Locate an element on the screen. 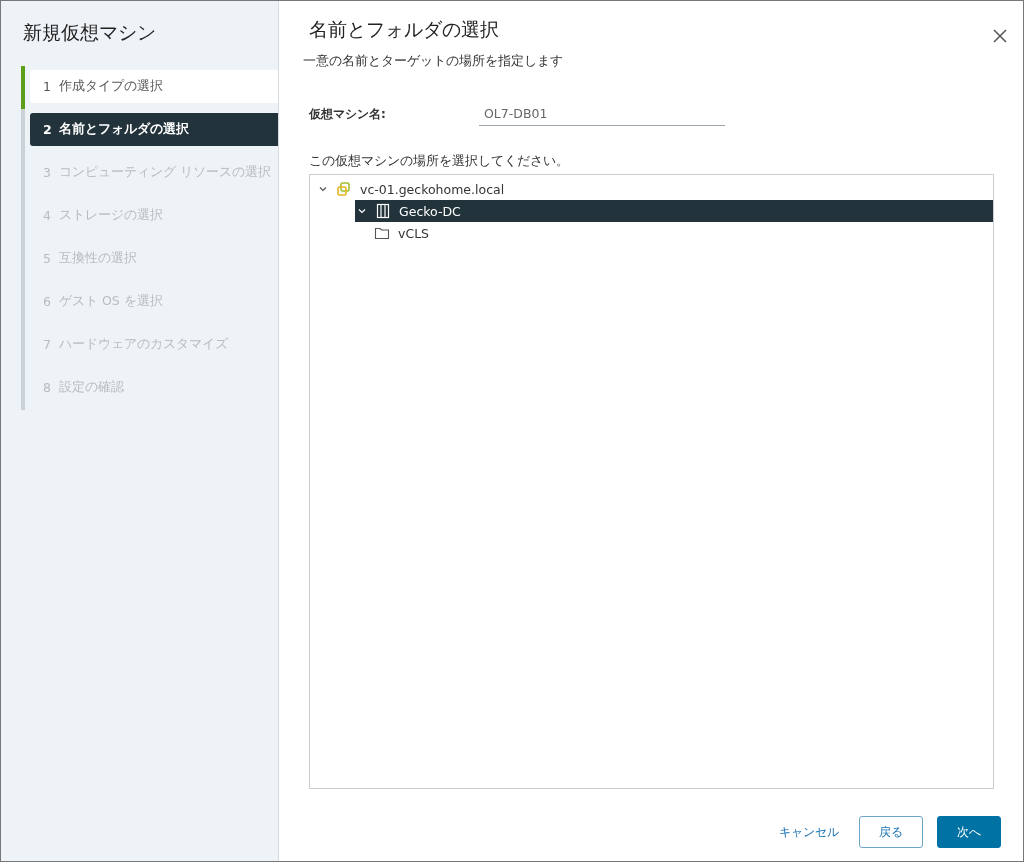  cancel-button: キャンセル is located at coordinates (809, 832).